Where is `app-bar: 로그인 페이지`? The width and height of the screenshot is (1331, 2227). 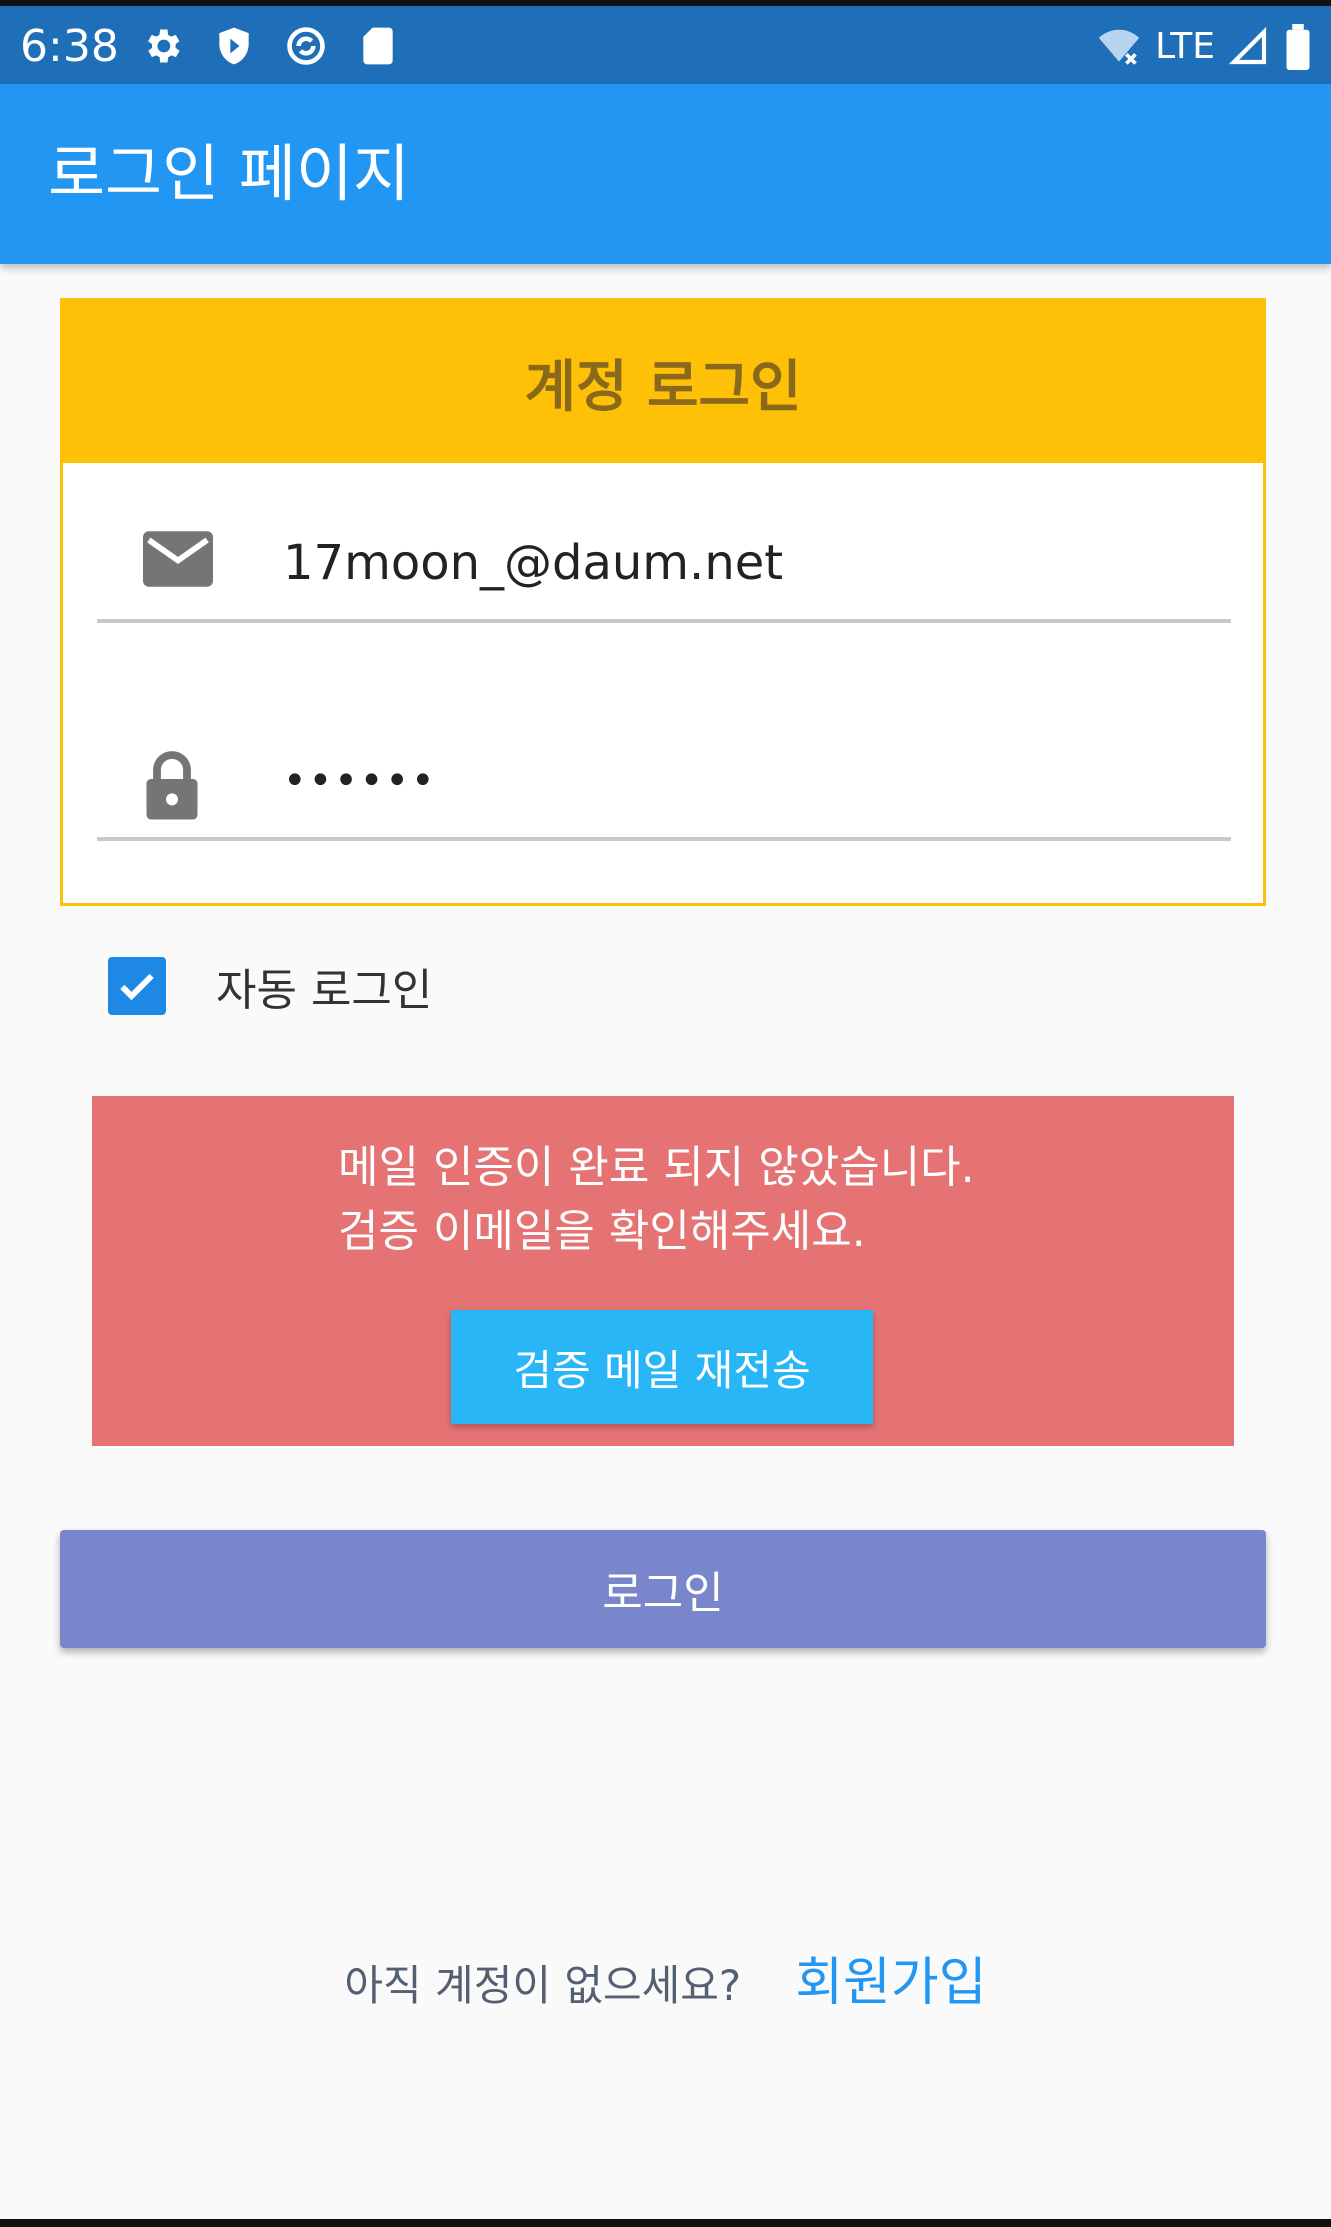
app-bar: 로그인 페이지 is located at coordinates (665, 174).